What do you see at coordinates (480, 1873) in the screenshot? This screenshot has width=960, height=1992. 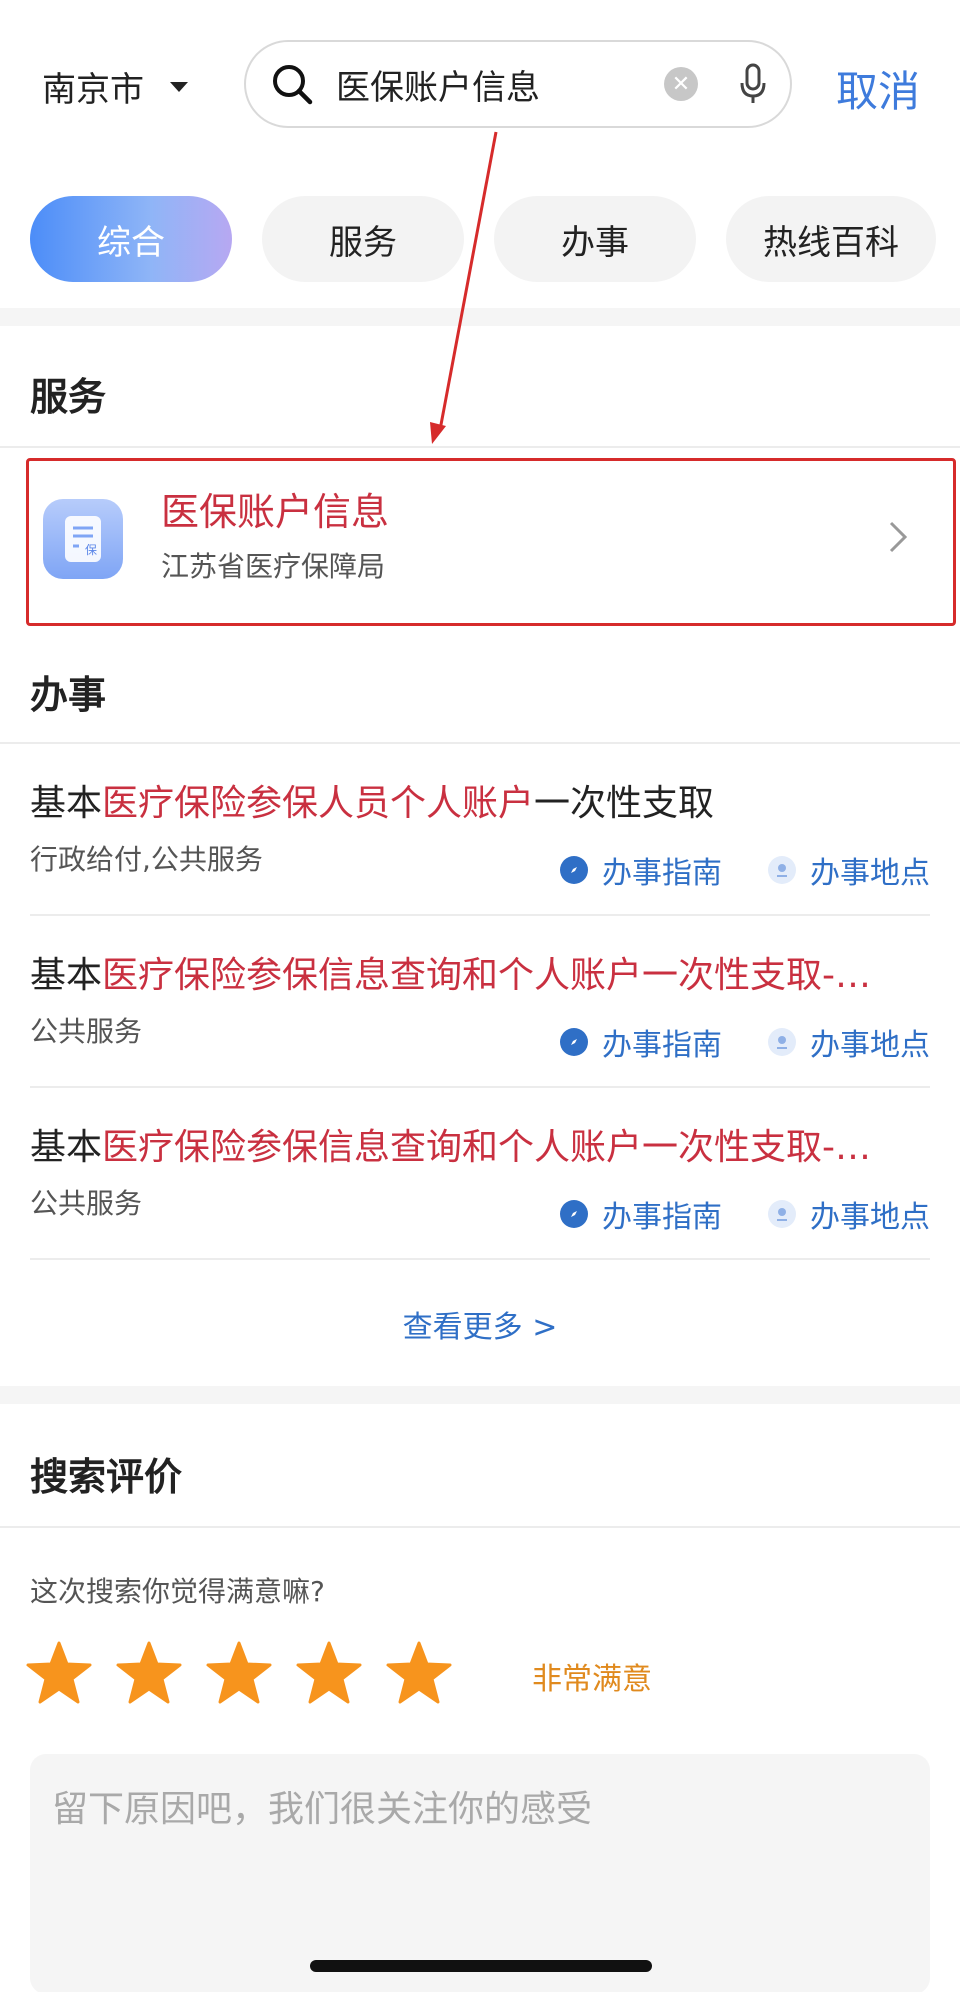 I see `feedback-textarea: 留下原因吧，我们很关注你的感受` at bounding box center [480, 1873].